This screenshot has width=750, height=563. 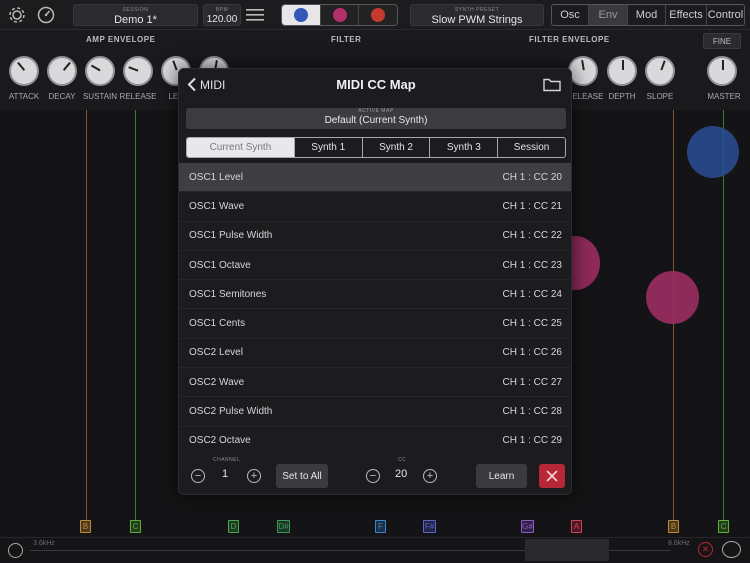 I want to click on set-to-all-button: Set to All, so click(x=302, y=476).